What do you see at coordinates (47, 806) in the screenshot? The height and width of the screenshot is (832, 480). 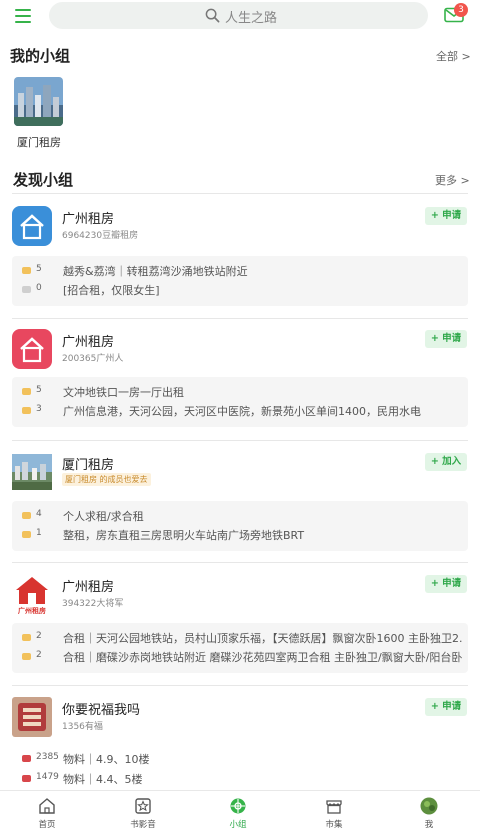 I see `home-icon` at bounding box center [47, 806].